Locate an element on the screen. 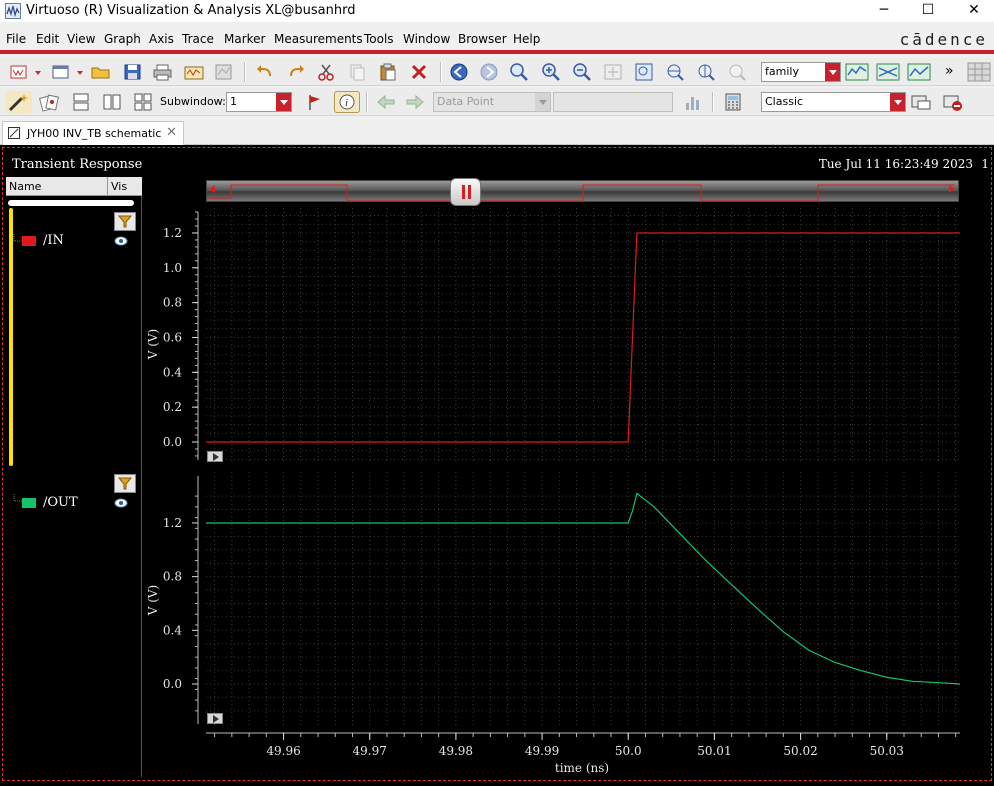  x-tick-label: 49.98 is located at coordinates (456, 751).